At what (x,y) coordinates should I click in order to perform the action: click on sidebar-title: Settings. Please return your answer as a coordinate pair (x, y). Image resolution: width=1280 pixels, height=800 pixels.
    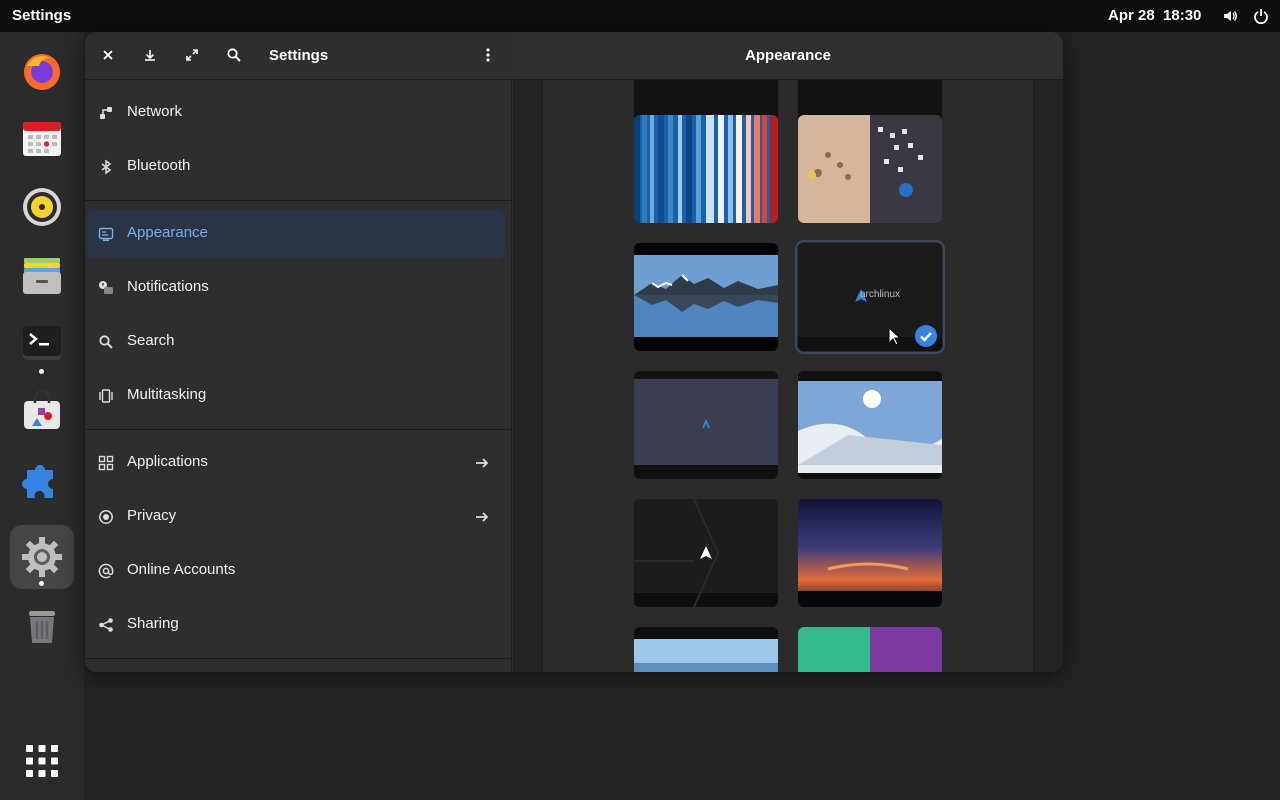
    Looking at the image, I should click on (299, 55).